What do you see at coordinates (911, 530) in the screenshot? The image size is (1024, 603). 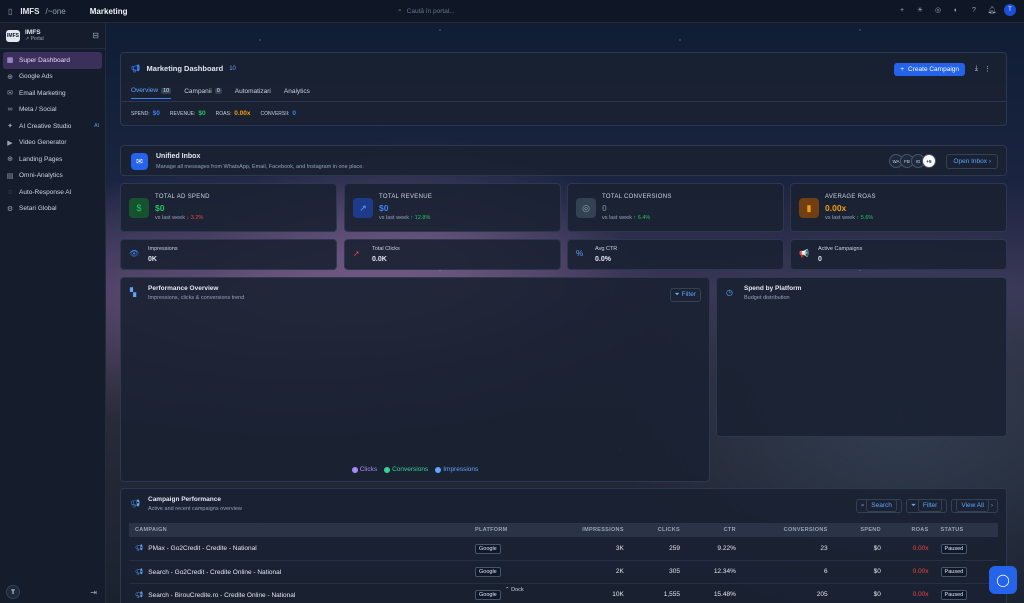 I see `column-header: ROAS` at bounding box center [911, 530].